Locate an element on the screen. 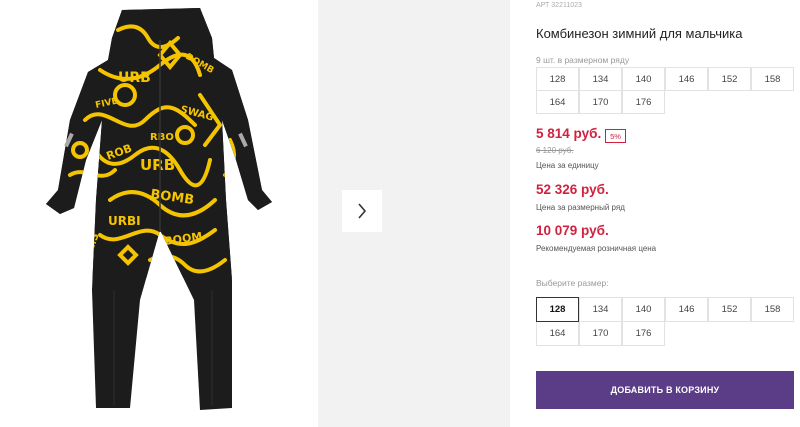  size-option: 140 is located at coordinates (643, 309).